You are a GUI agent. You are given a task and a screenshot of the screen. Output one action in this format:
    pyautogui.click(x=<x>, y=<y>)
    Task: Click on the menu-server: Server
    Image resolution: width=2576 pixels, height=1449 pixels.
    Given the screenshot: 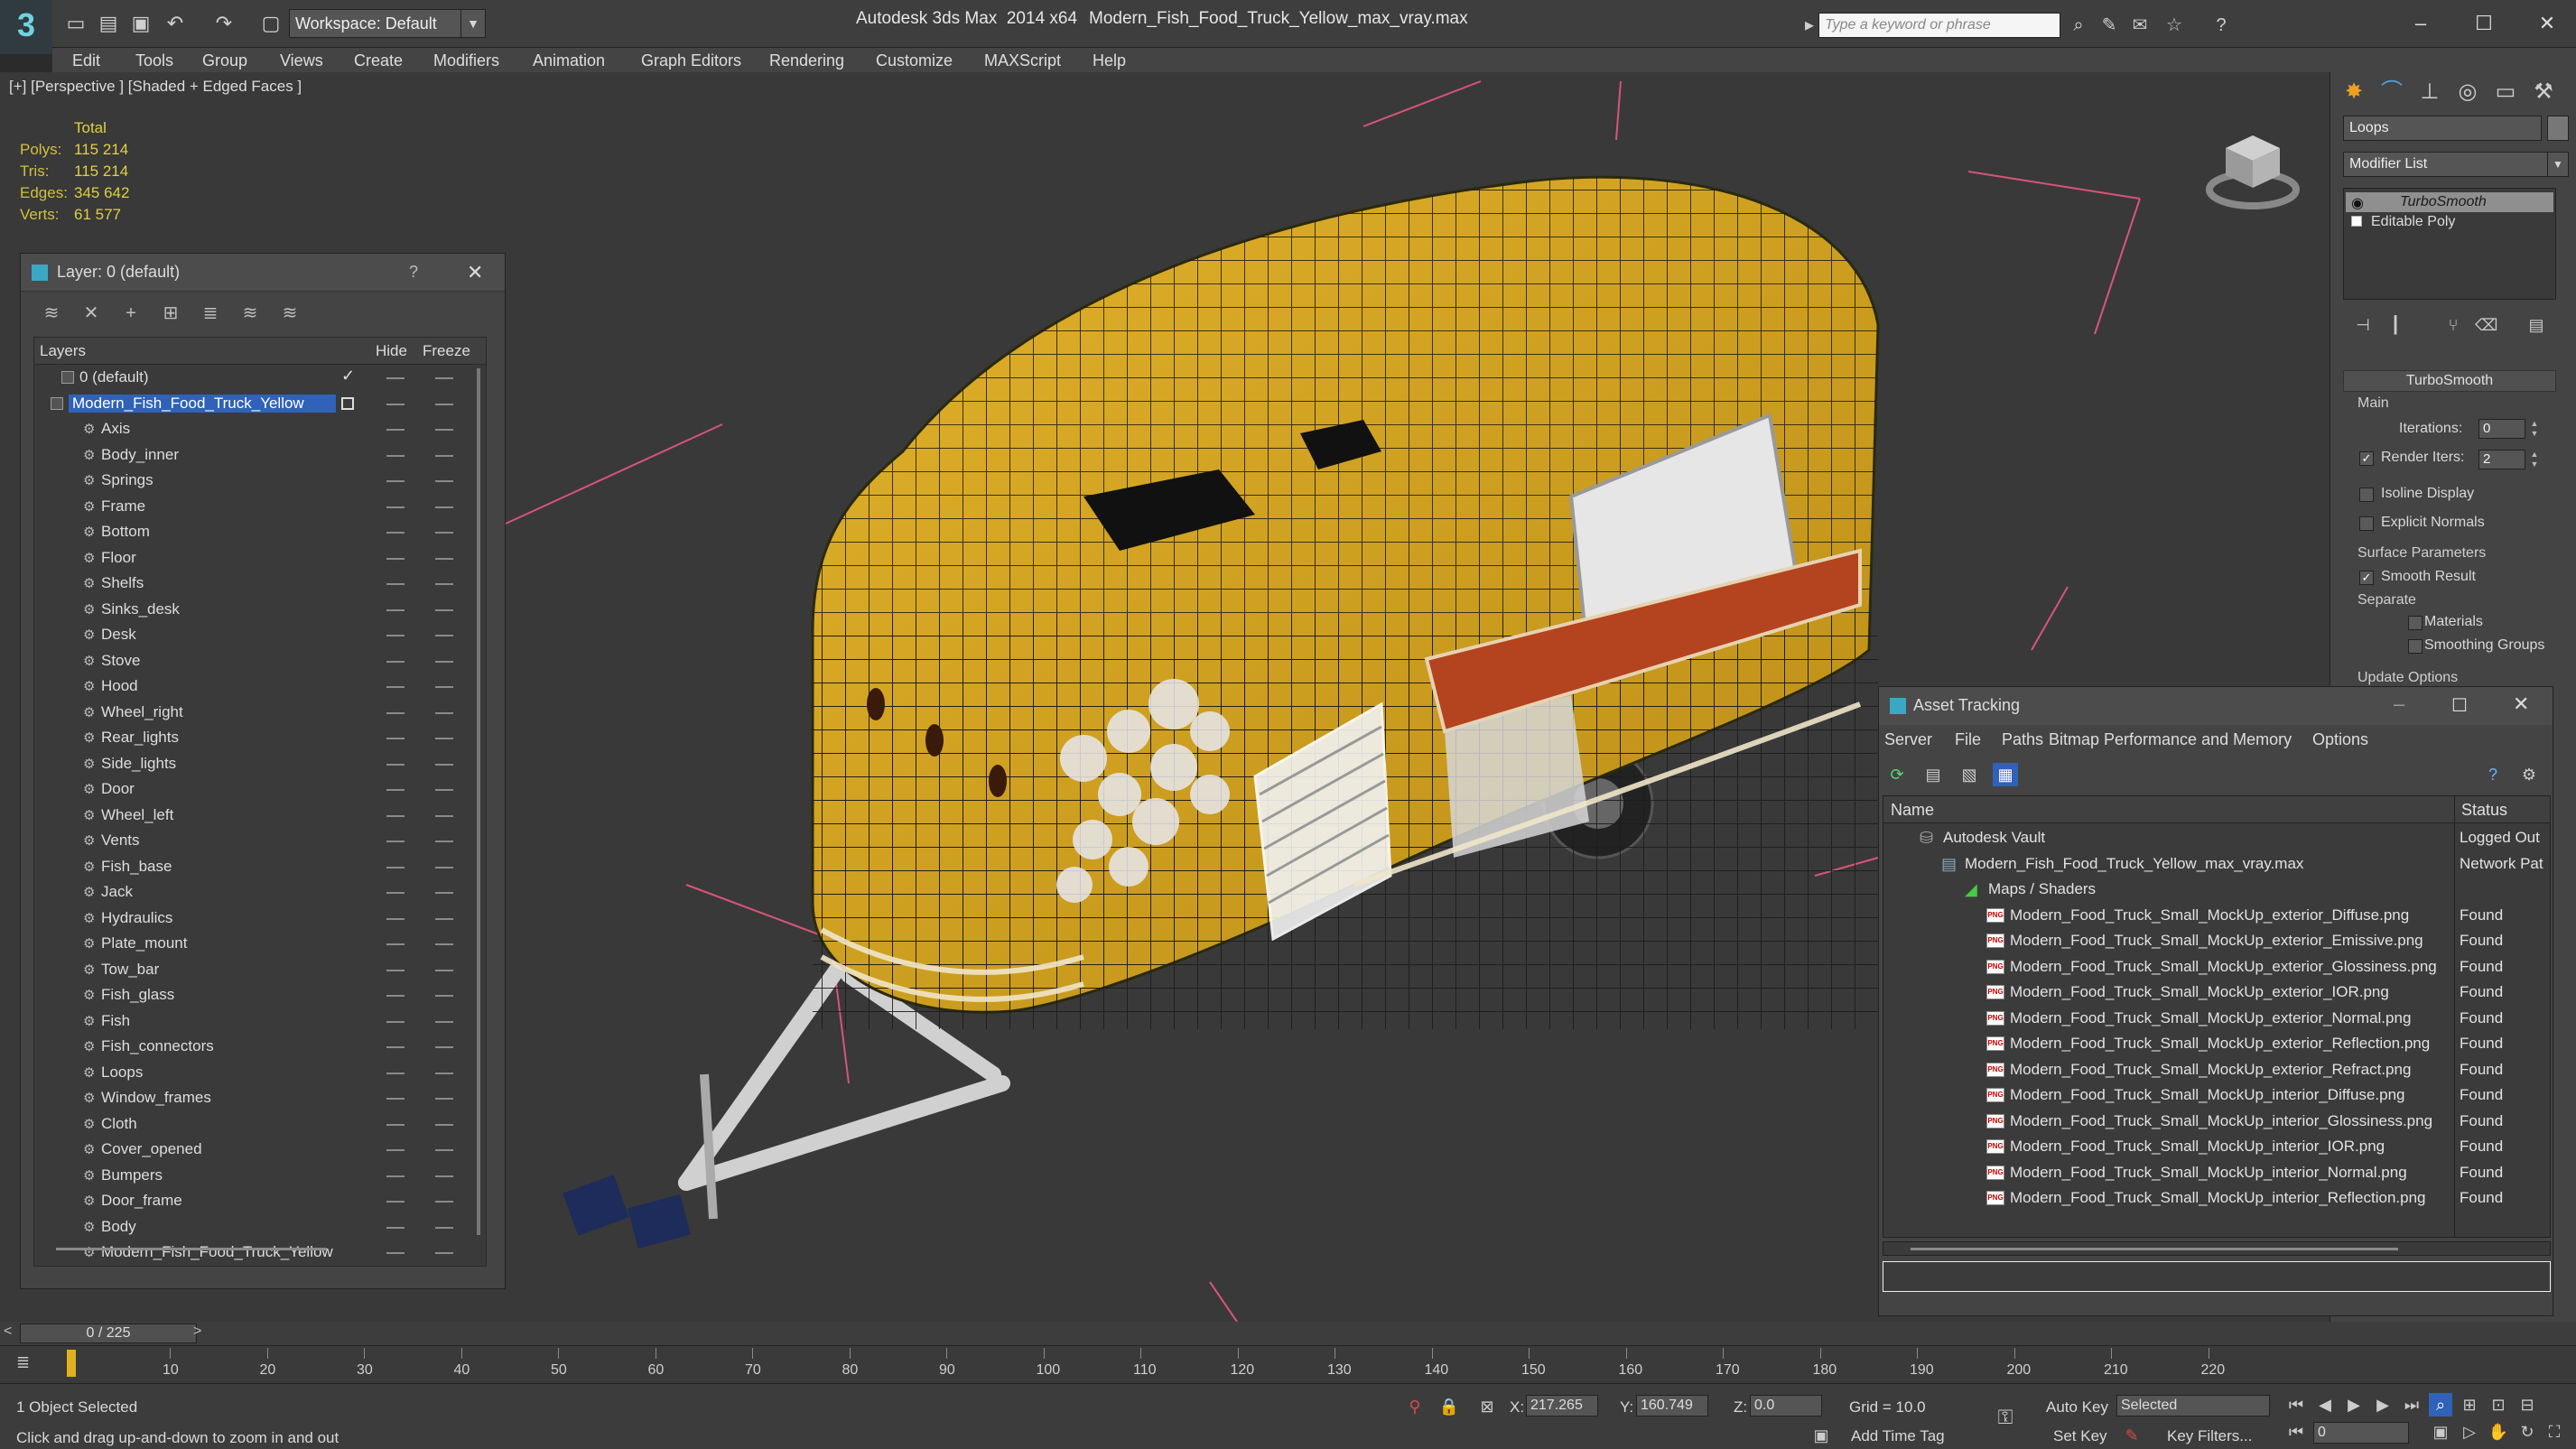 What is the action you would take?
    pyautogui.click(x=1908, y=739)
    